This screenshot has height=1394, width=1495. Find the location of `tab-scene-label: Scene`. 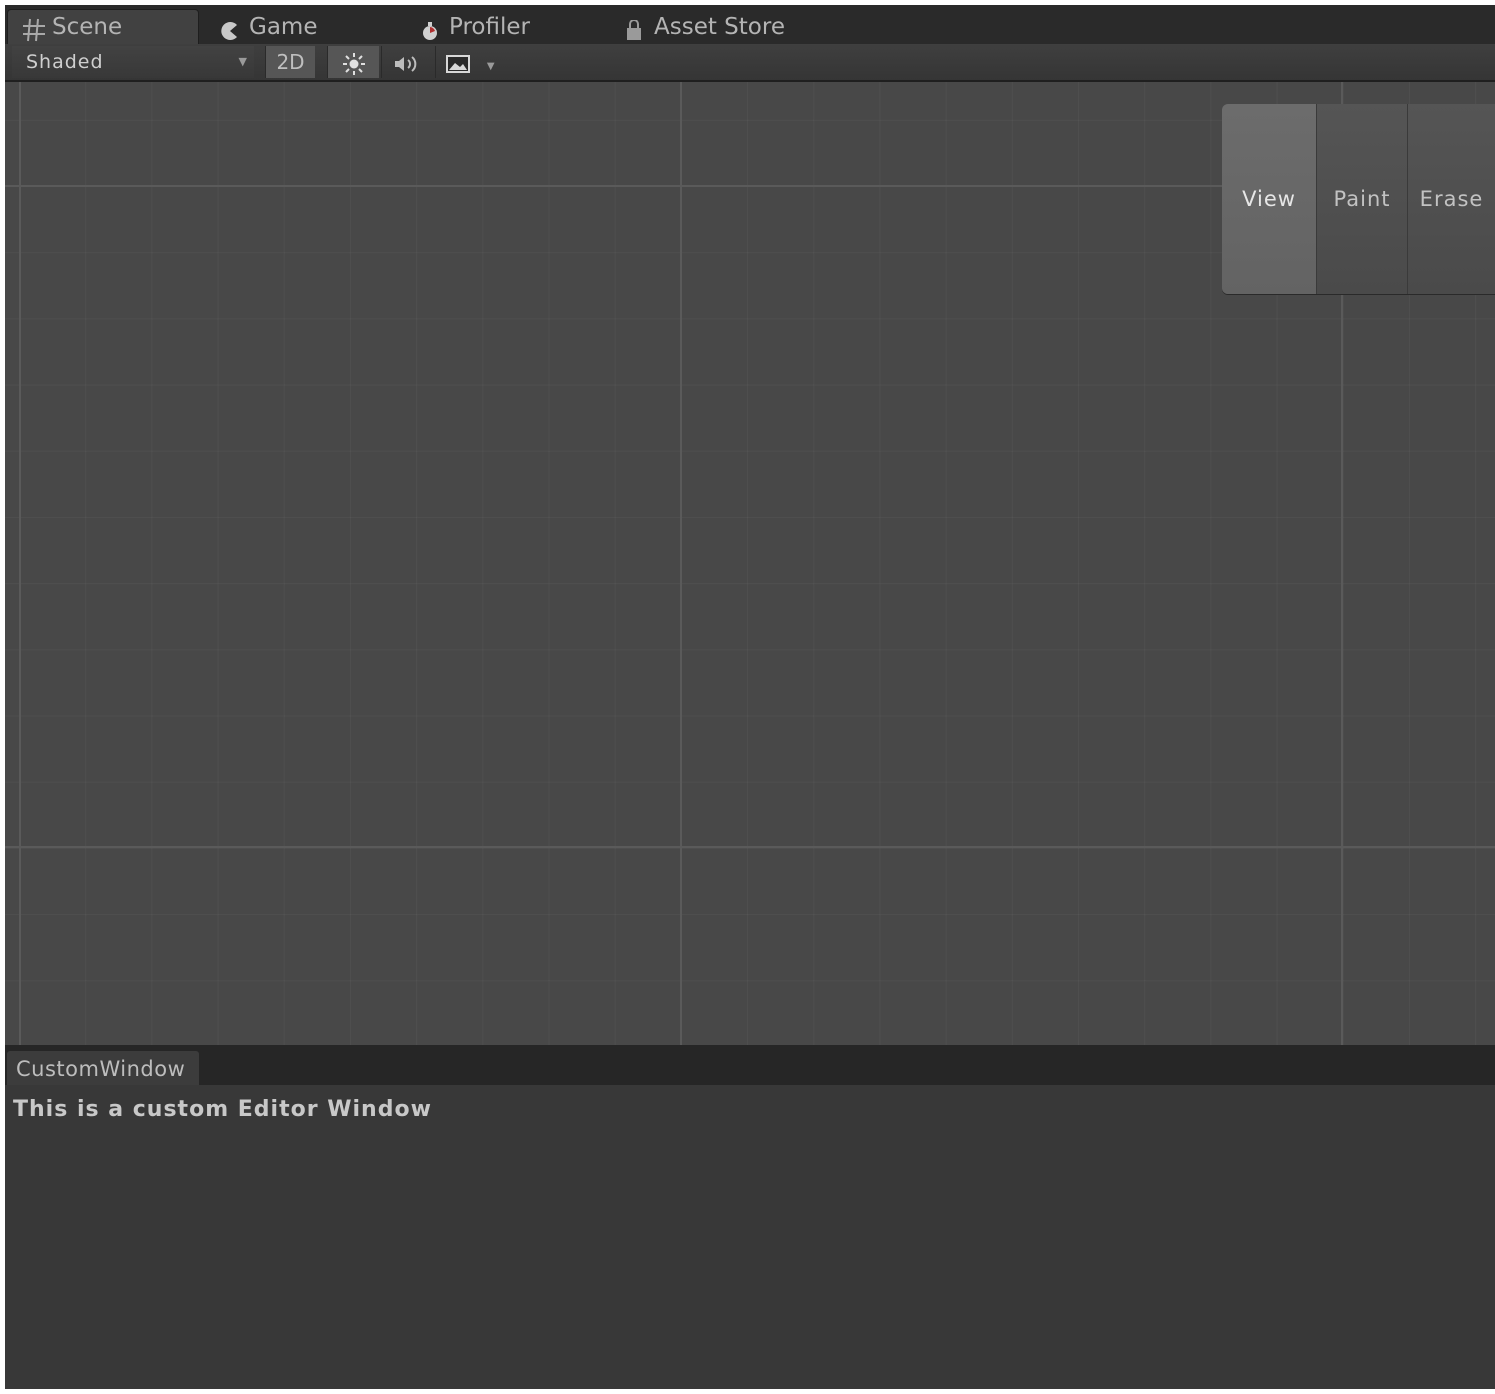

tab-scene-label: Scene is located at coordinates (87, 27).